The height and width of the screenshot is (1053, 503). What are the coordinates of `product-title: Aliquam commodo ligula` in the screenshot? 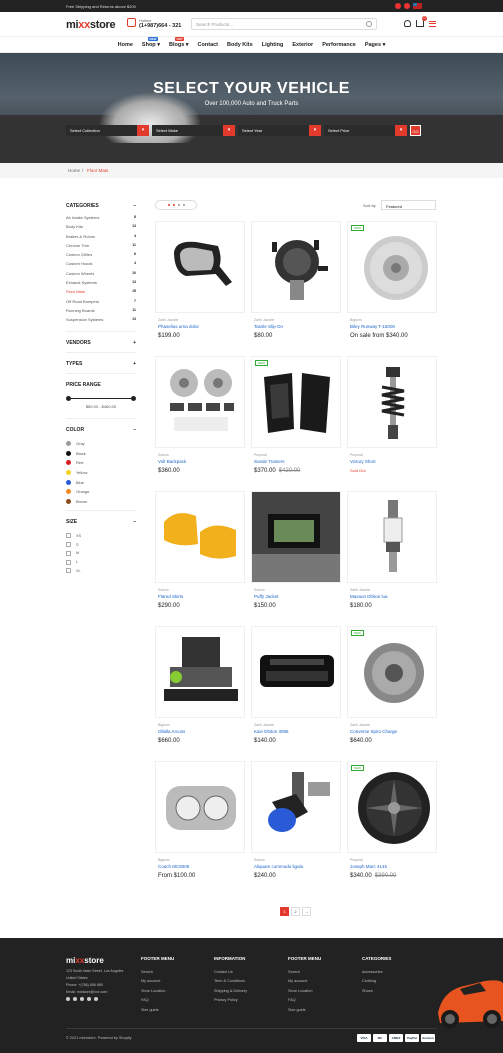 It's located at (278, 866).